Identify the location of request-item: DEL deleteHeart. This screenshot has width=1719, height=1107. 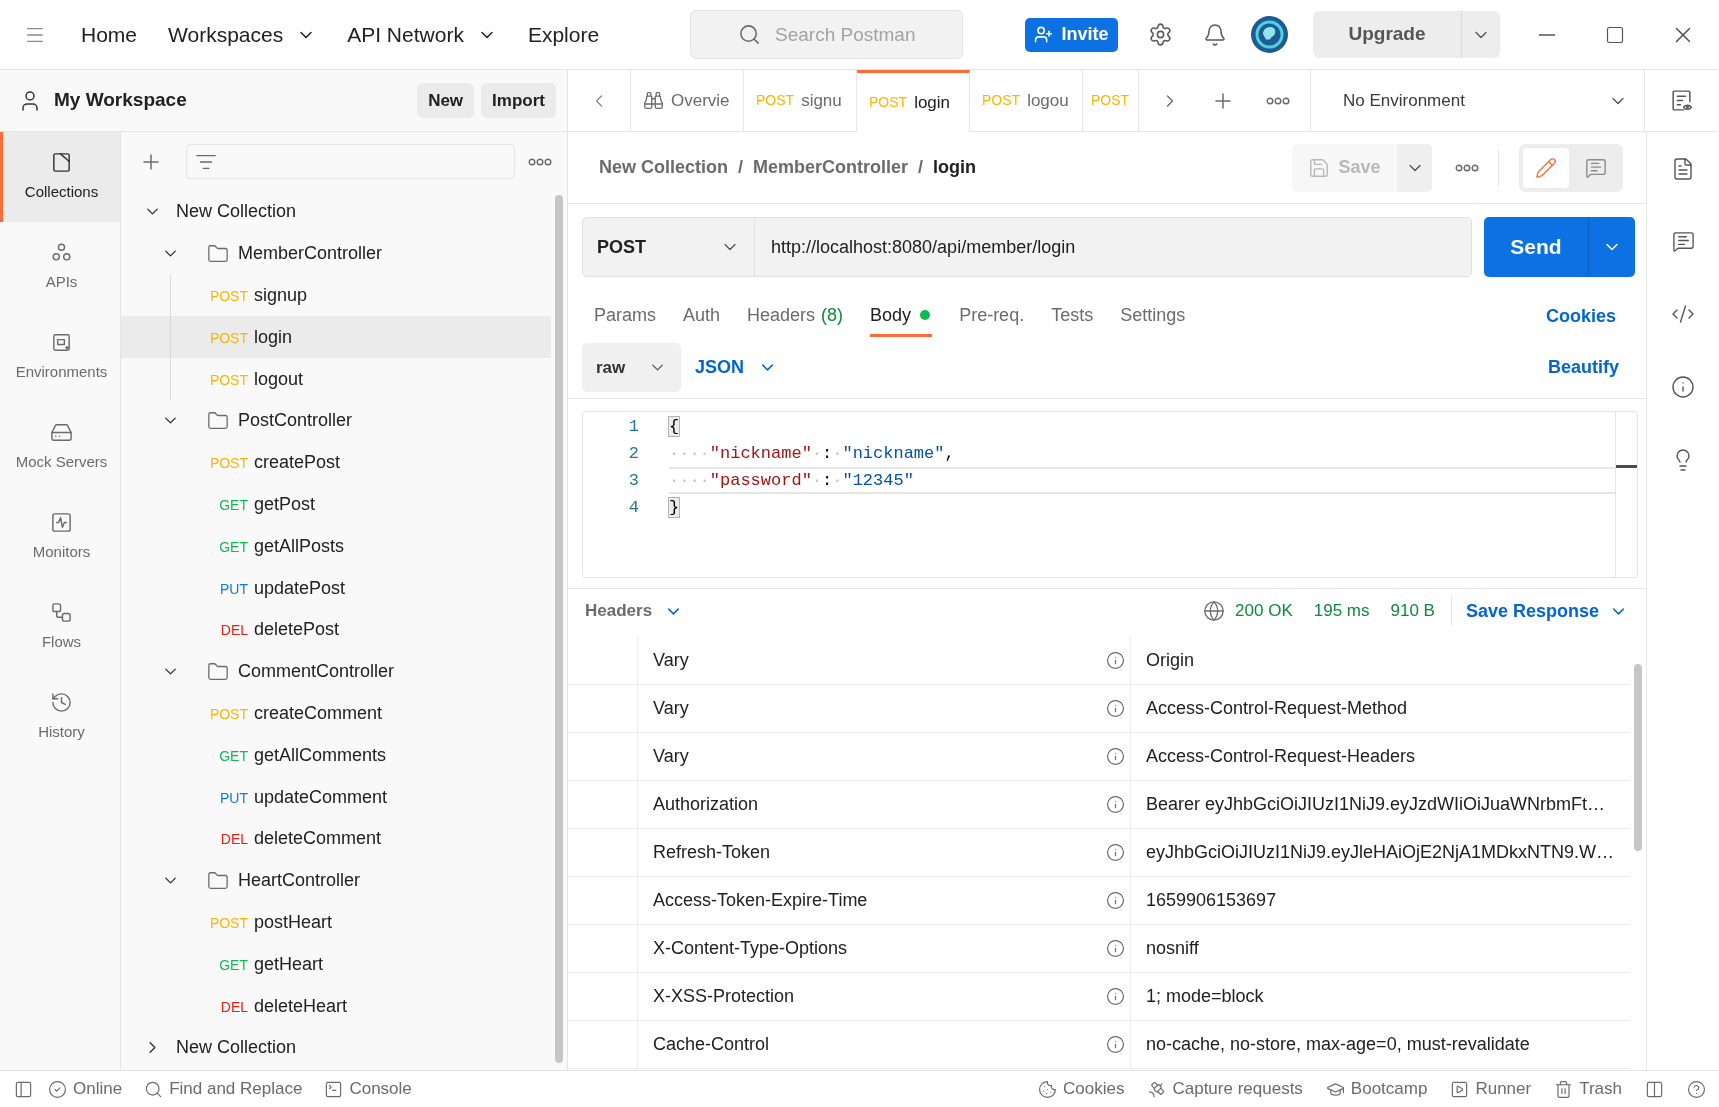
(336, 1006).